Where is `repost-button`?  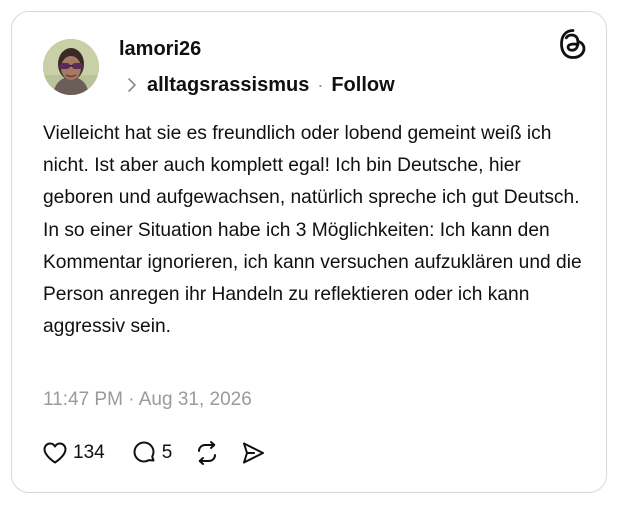 repost-button is located at coordinates (207, 453).